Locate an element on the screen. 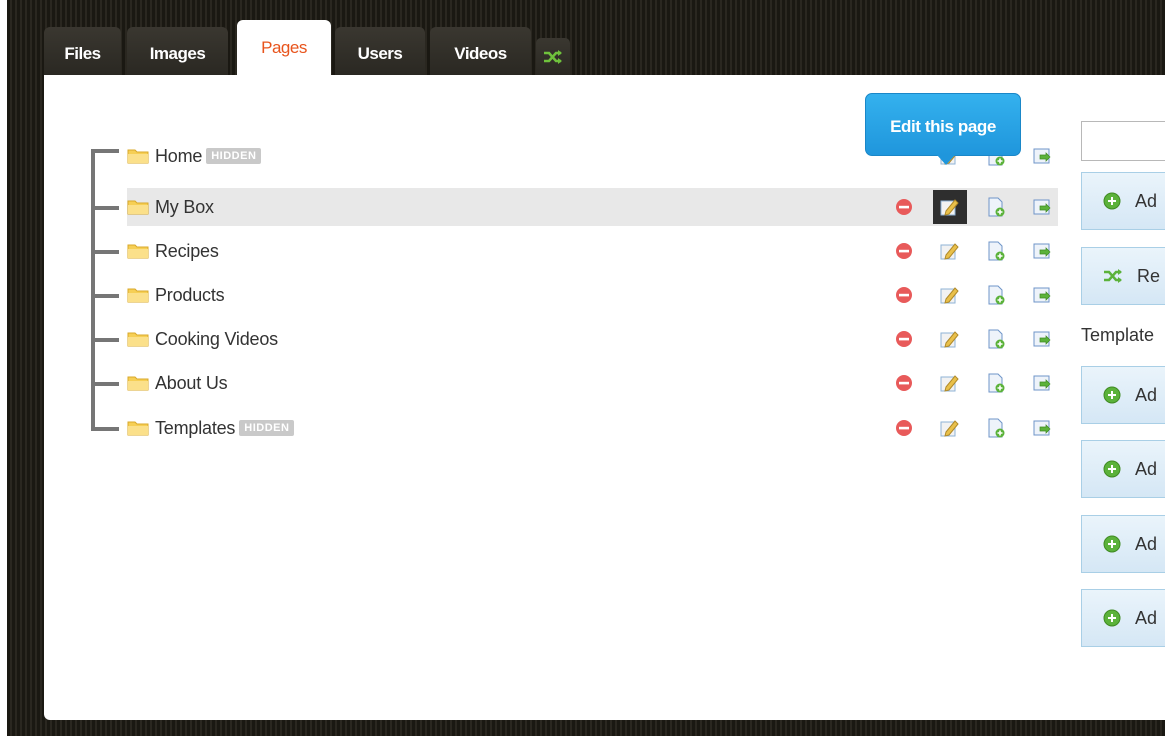  add-page-button: Ad is located at coordinates (1123, 201).